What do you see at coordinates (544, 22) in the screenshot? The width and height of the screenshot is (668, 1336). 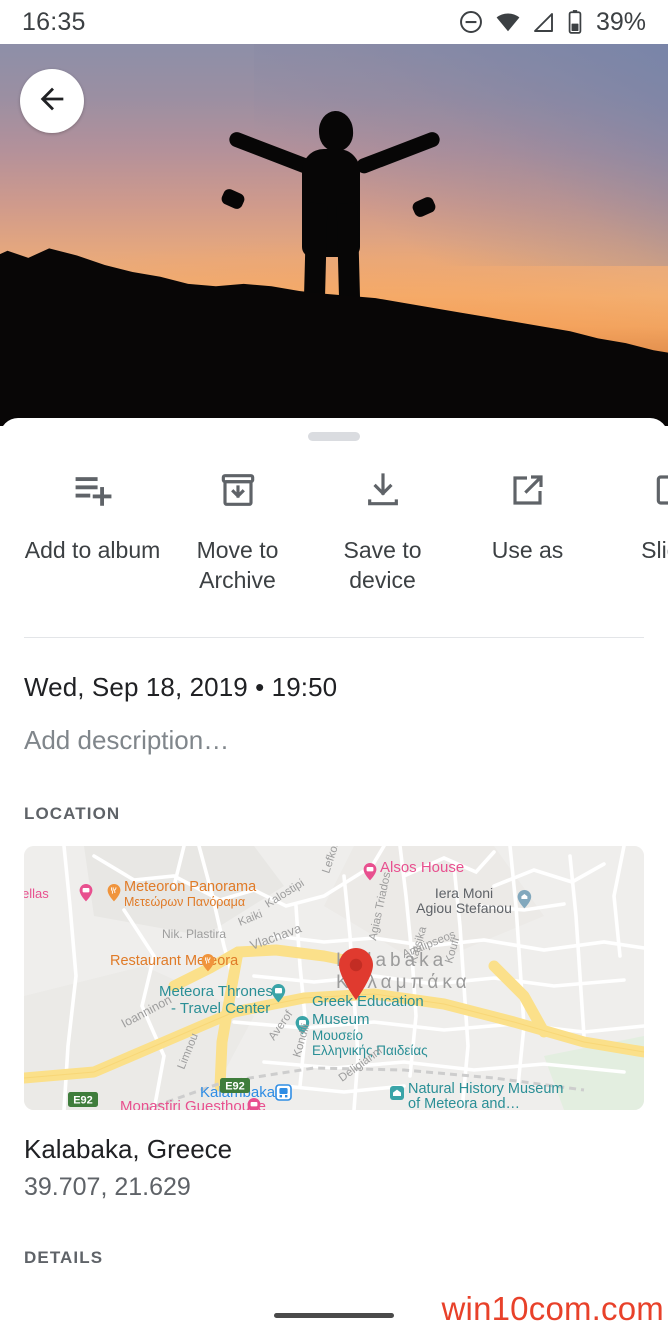 I see `cell-signal-icon` at bounding box center [544, 22].